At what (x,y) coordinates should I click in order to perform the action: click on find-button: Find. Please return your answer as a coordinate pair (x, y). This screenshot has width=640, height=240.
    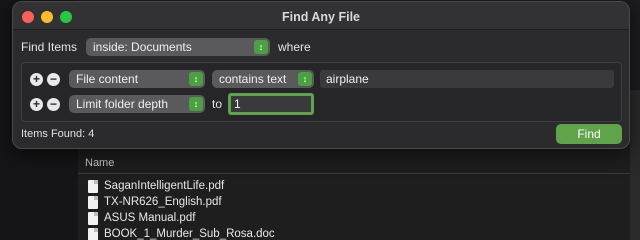
    Looking at the image, I should click on (589, 134).